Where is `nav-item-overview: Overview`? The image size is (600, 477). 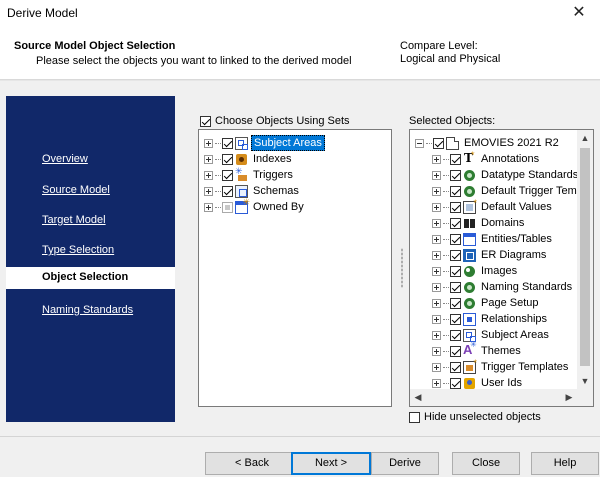 nav-item-overview: Overview is located at coordinates (65, 159).